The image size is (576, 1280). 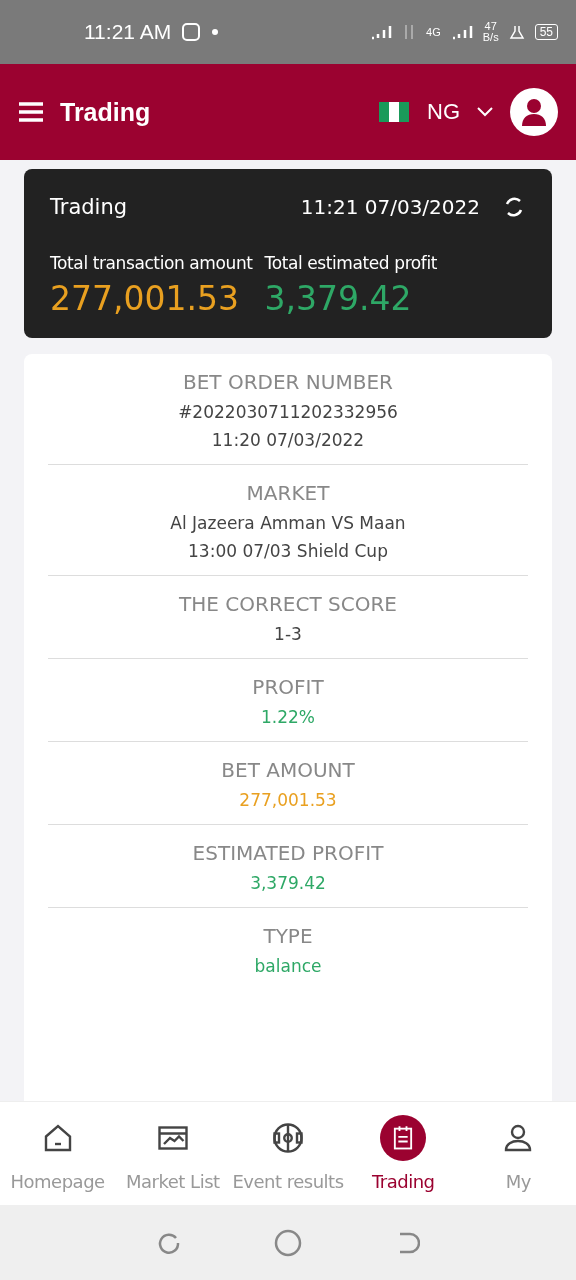 What do you see at coordinates (31, 112) in the screenshot?
I see `menu-icon` at bounding box center [31, 112].